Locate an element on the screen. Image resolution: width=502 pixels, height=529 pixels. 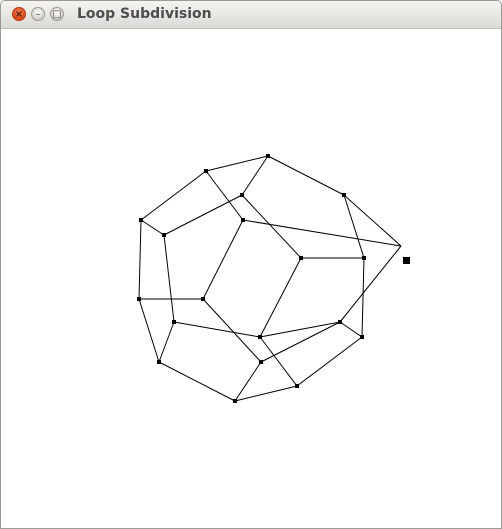
minimize-icon: – is located at coordinates (38, 14).